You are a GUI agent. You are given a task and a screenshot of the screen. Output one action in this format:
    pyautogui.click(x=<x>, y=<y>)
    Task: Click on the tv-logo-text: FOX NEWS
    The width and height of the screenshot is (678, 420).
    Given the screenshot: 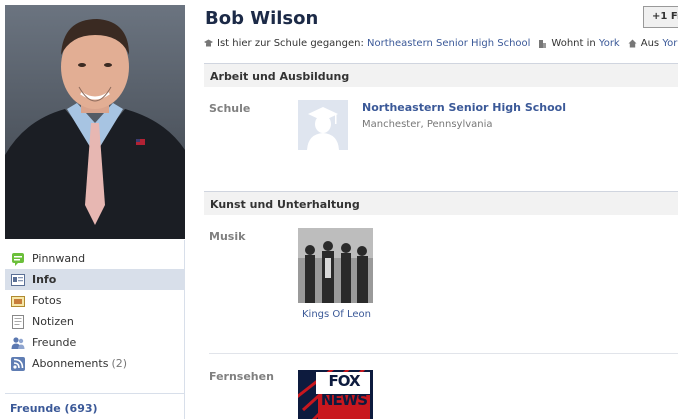 What is the action you would take?
    pyautogui.click(x=344, y=390)
    